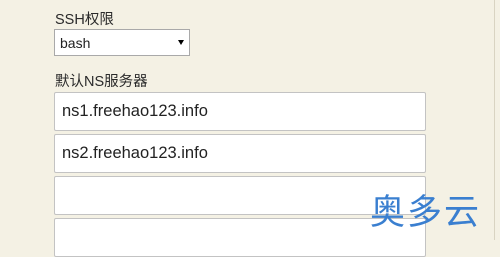 This screenshot has width=500, height=257. I want to click on ssh-access-label: SSH权限, so click(84, 20).